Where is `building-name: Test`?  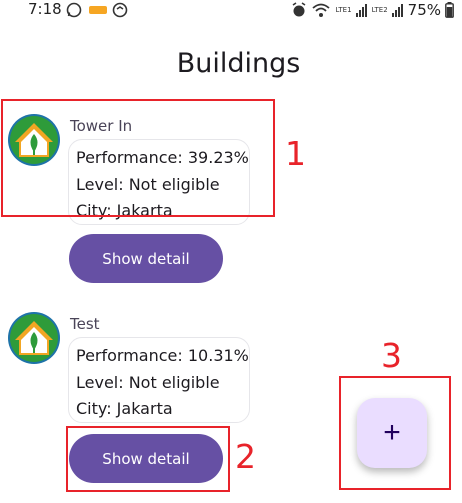
building-name: Test is located at coordinates (85, 324).